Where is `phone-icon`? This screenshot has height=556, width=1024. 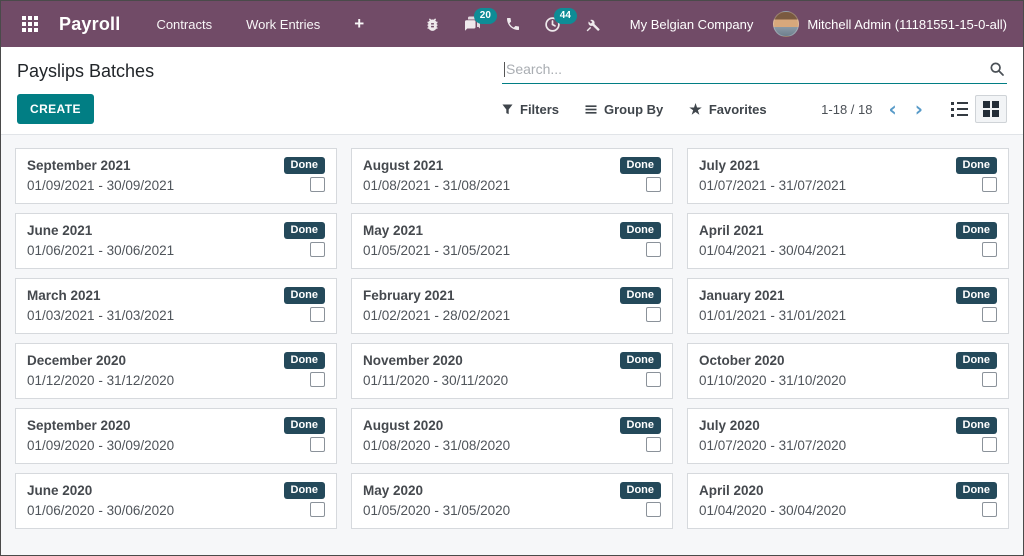 phone-icon is located at coordinates (513, 24).